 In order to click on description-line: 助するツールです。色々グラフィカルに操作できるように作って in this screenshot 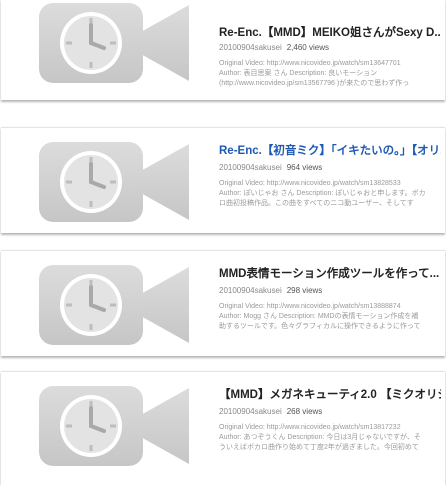, I will do `click(320, 326)`.